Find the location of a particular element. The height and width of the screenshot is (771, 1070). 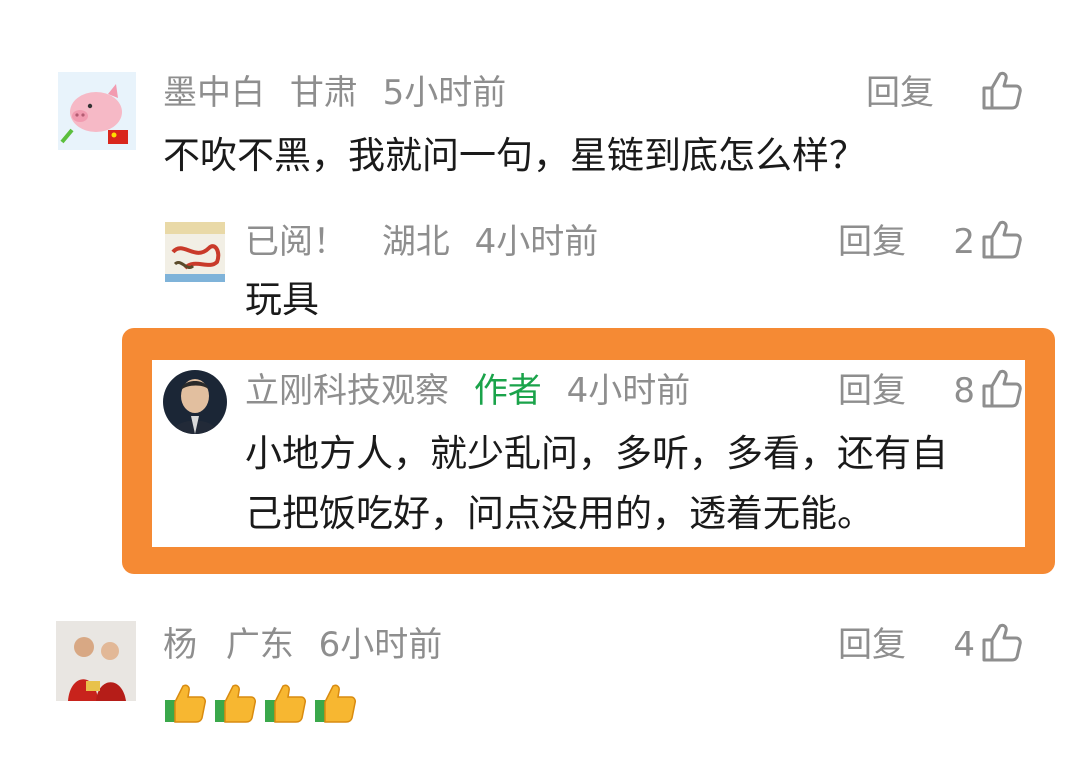

man-portrait-avatar-icon is located at coordinates (195, 402).